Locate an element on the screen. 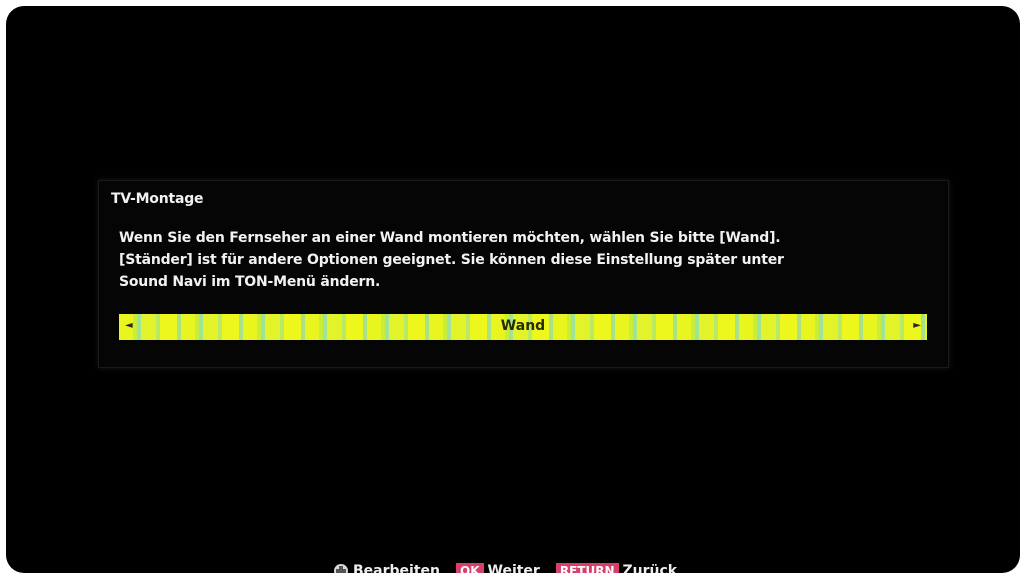 The height and width of the screenshot is (579, 1026). edit-hint-label: Bearbeiten is located at coordinates (396, 568).